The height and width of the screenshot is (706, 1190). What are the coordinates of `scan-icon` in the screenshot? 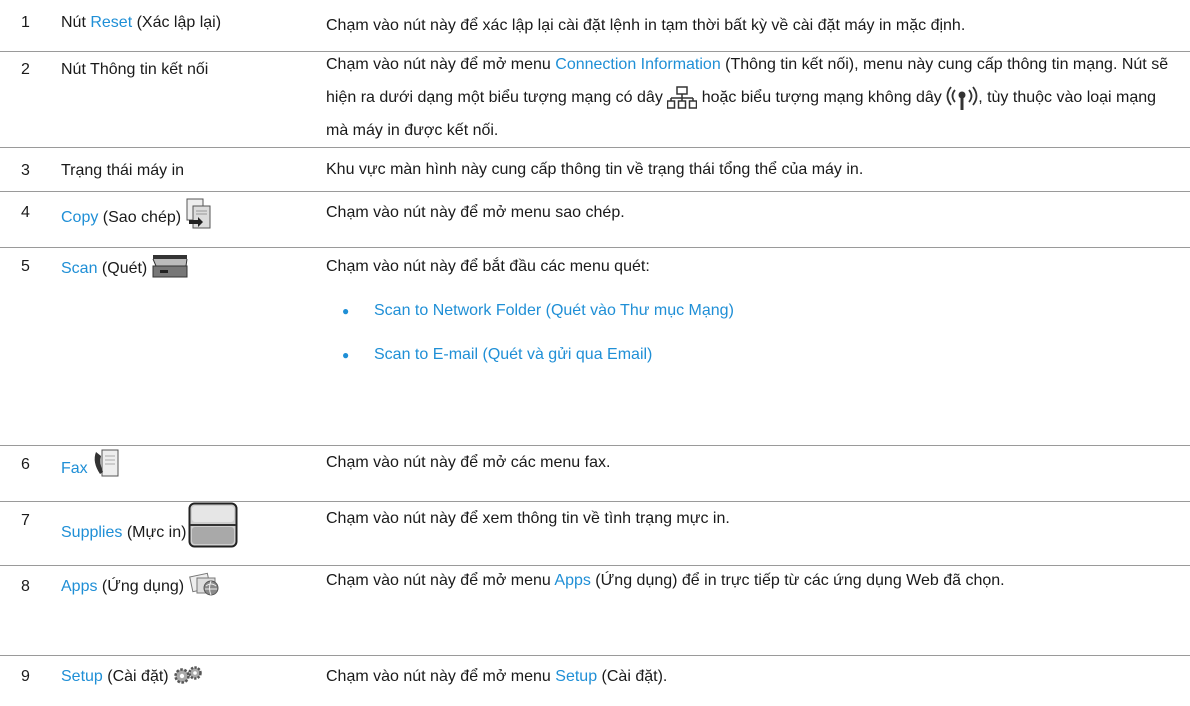 It's located at (170, 266).